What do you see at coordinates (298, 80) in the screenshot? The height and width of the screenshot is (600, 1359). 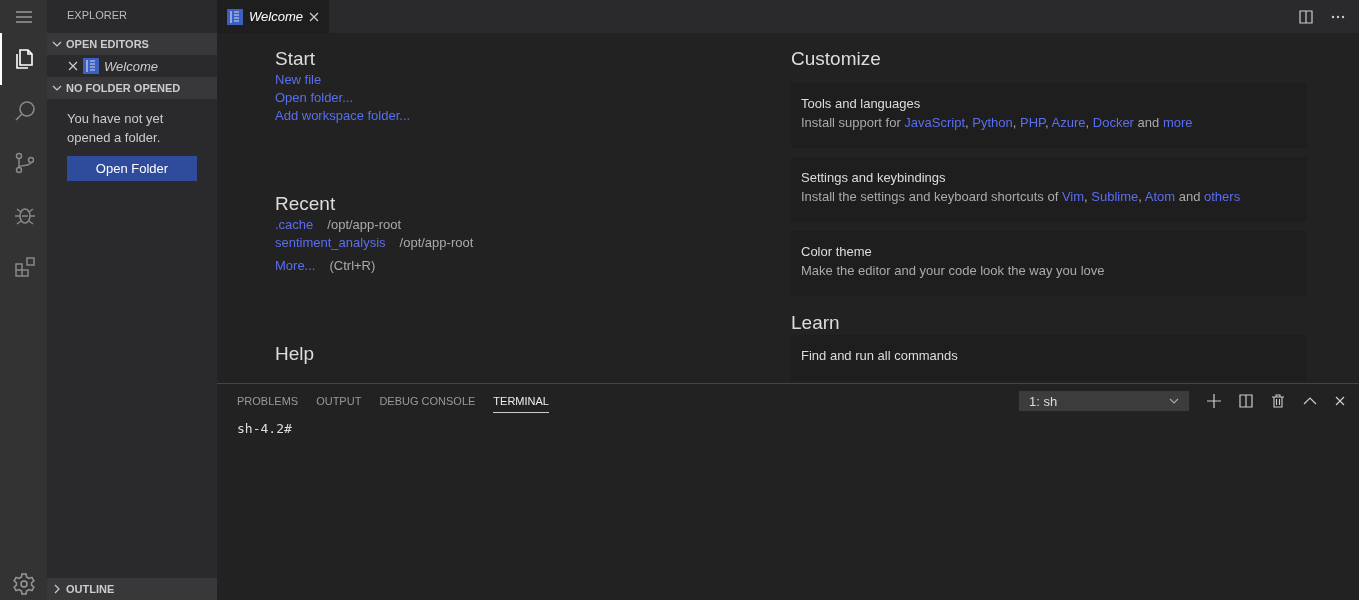 I see `start-link: New file` at bounding box center [298, 80].